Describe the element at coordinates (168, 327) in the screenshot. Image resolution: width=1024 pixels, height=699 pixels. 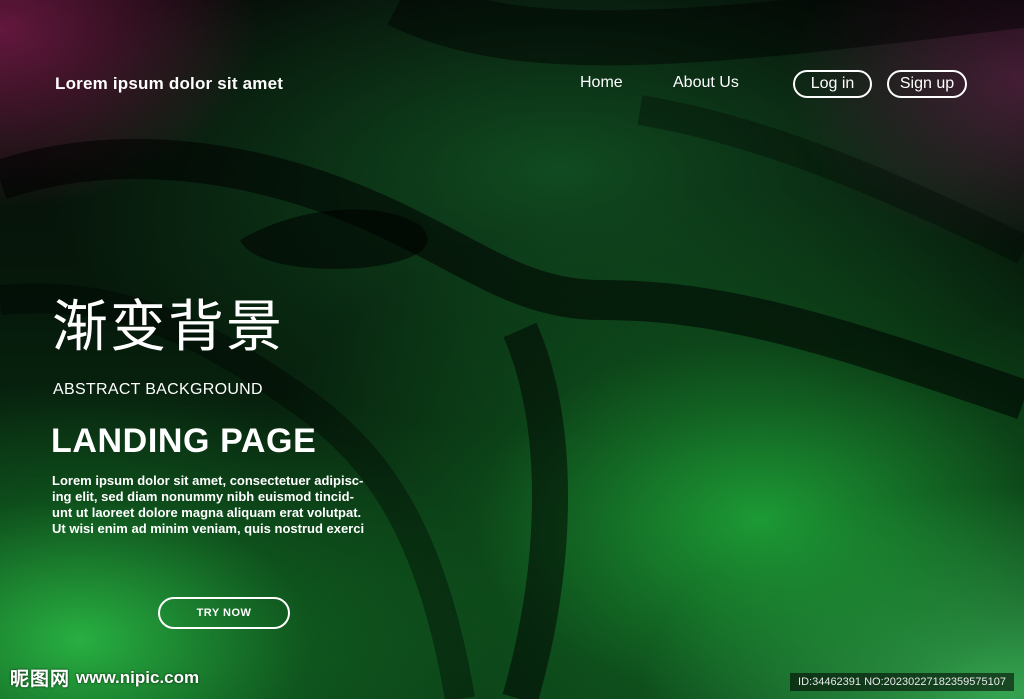
I see `hero-chinese-title: 渐变背景` at that location.